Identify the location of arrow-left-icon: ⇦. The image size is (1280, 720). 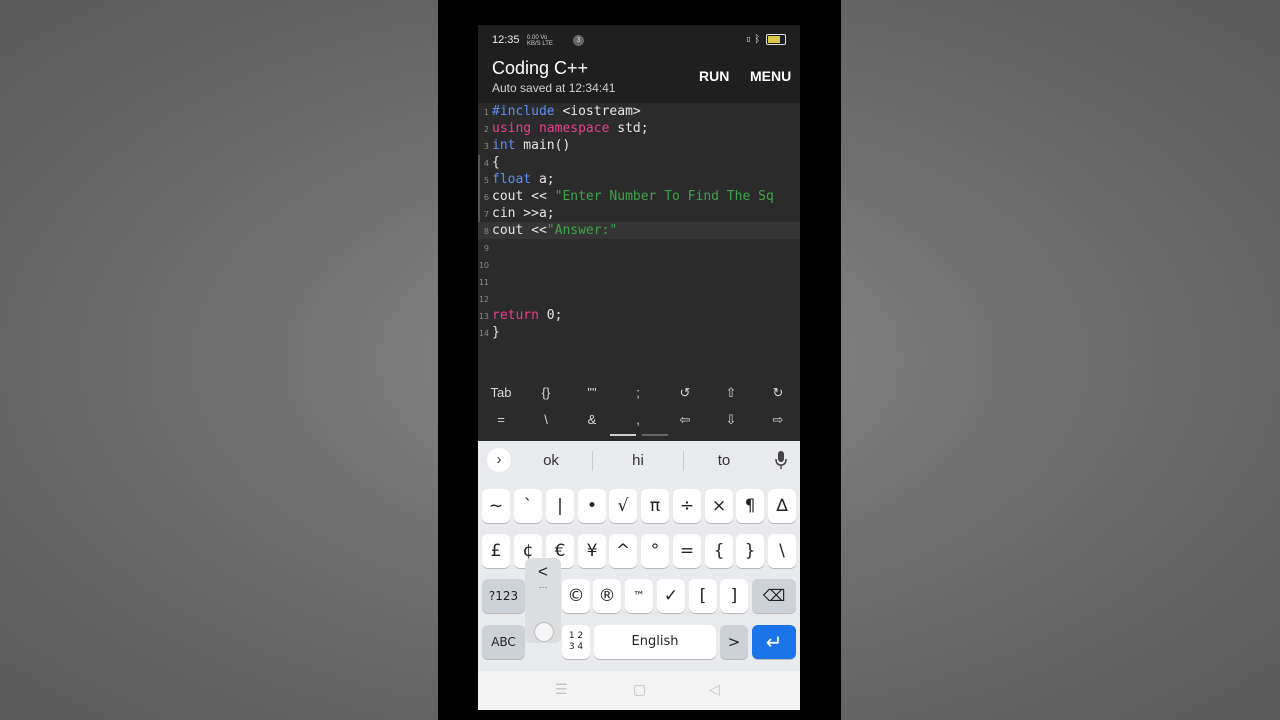
(685, 420).